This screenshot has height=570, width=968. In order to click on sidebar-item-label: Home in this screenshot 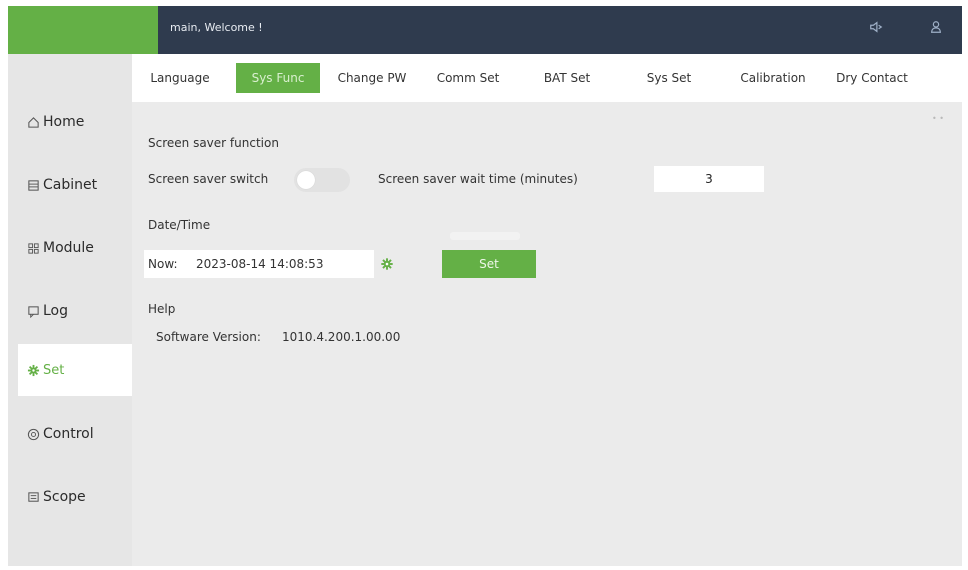, I will do `click(64, 122)`.